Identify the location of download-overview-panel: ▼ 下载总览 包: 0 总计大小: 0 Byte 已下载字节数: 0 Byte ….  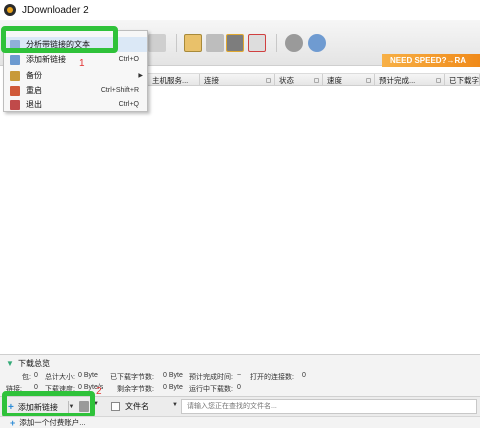
(240, 375).